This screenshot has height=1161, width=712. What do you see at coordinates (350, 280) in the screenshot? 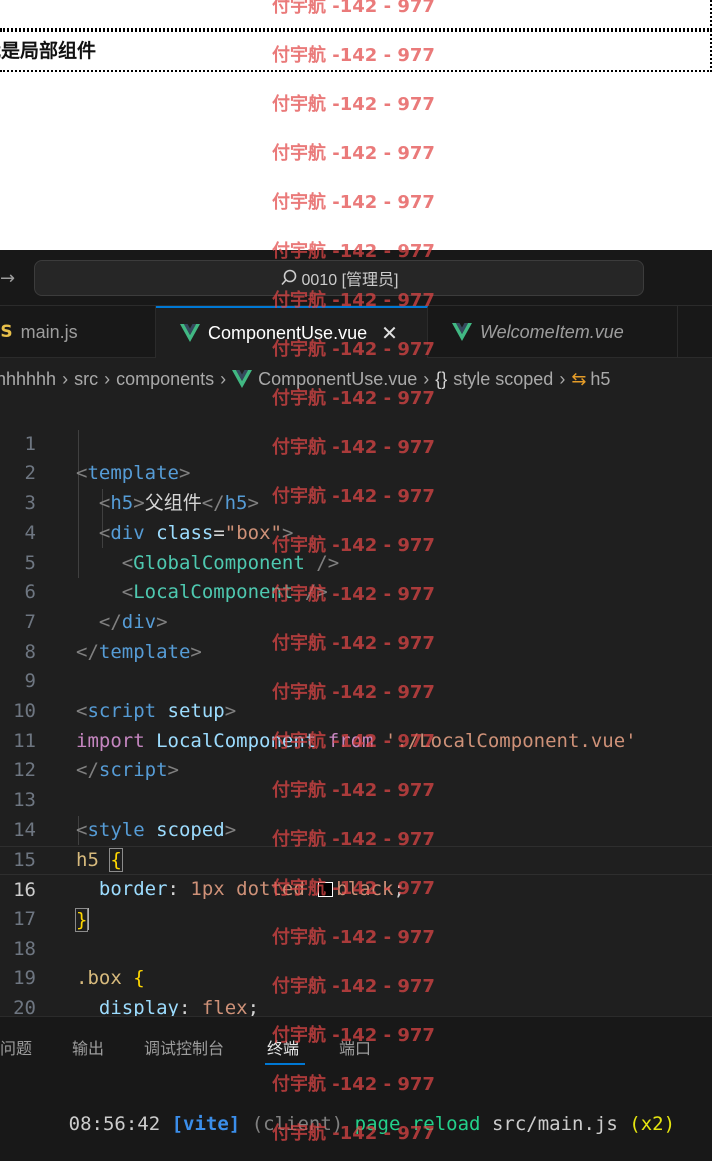
I see `search-text: 0010 [管理员]` at bounding box center [350, 280].